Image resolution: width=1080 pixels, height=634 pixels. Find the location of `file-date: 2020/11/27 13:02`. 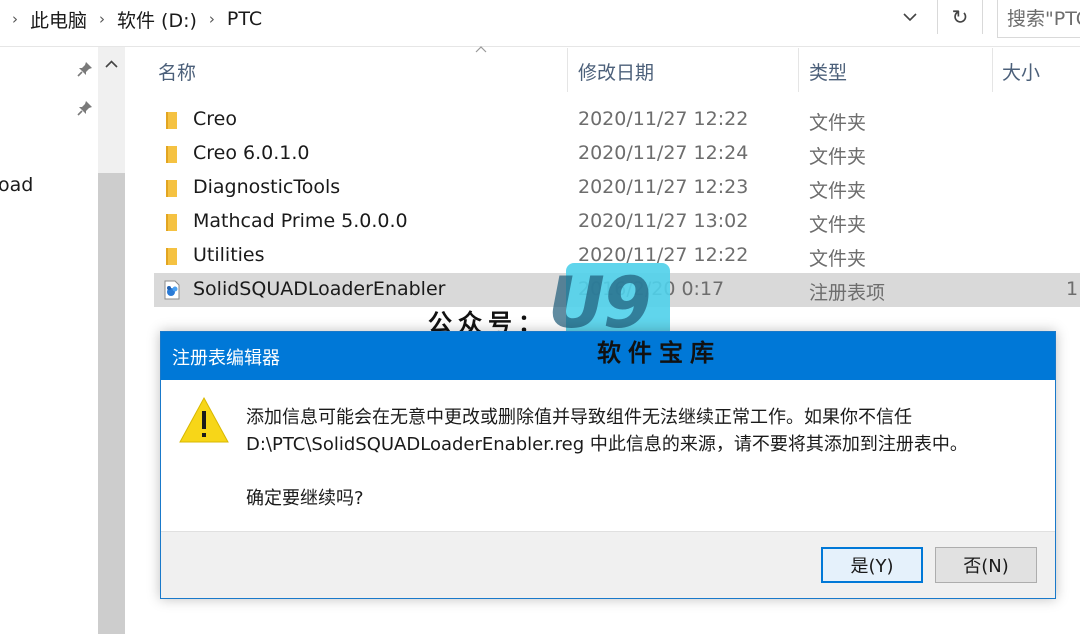

file-date: 2020/11/27 13:02 is located at coordinates (663, 221).